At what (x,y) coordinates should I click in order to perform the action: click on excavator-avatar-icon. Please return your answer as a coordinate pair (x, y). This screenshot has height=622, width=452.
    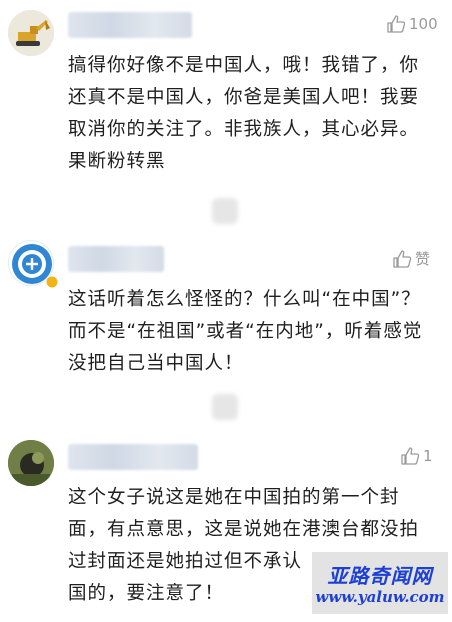
    Looking at the image, I should click on (31, 33).